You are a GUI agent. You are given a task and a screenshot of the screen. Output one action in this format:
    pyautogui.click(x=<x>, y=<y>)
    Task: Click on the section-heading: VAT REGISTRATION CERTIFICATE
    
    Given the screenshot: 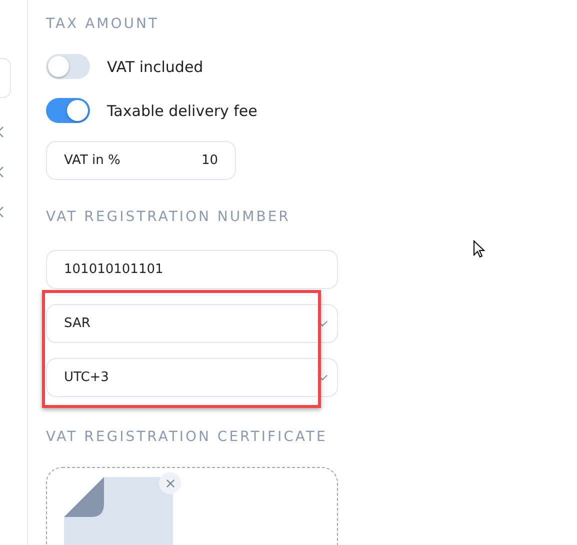 What is the action you would take?
    pyautogui.click(x=187, y=438)
    